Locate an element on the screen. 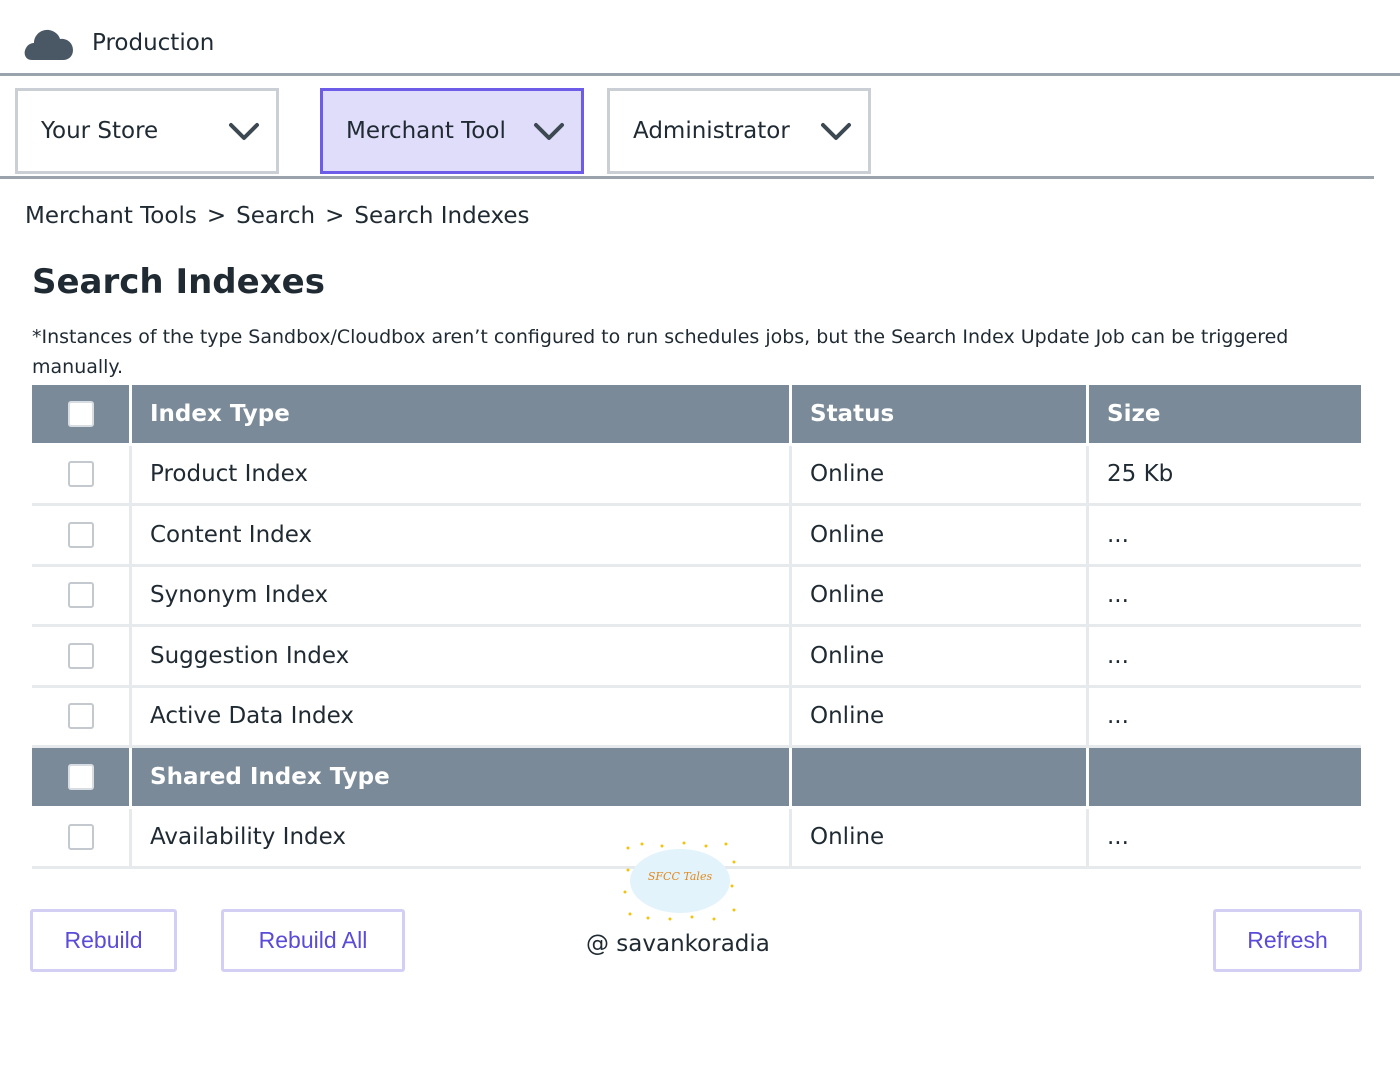 The width and height of the screenshot is (1400, 1087). rebuild-all-button: Rebuild All is located at coordinates (313, 940).